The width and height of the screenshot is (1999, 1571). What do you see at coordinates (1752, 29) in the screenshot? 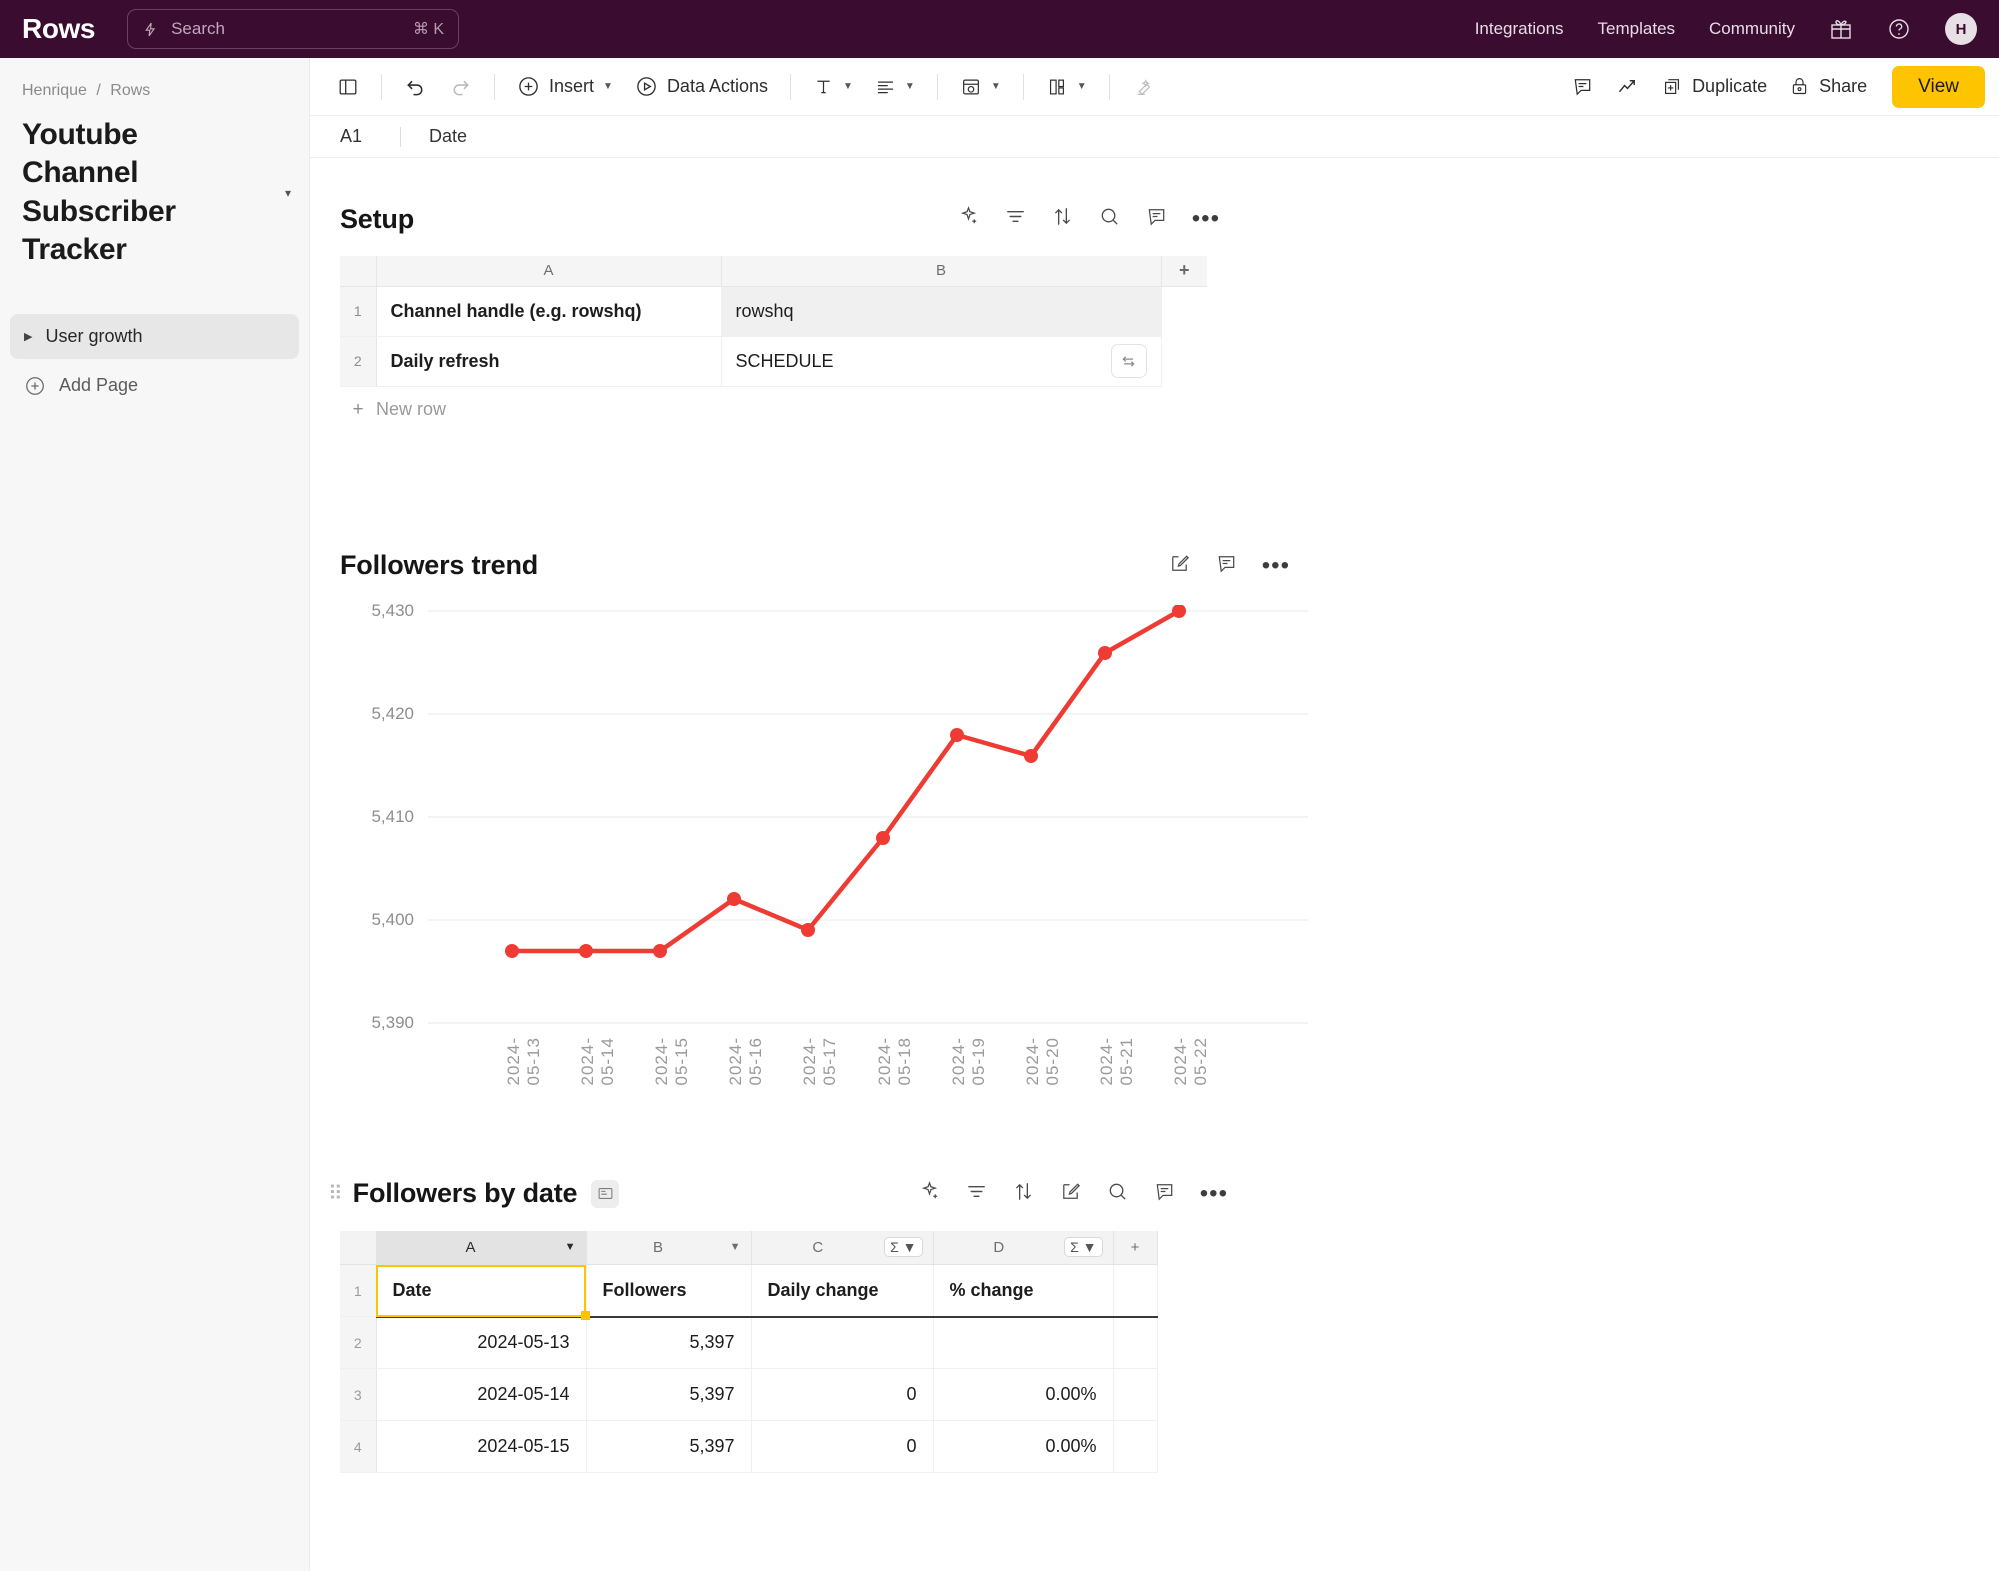
I see `nav-community: Community` at bounding box center [1752, 29].